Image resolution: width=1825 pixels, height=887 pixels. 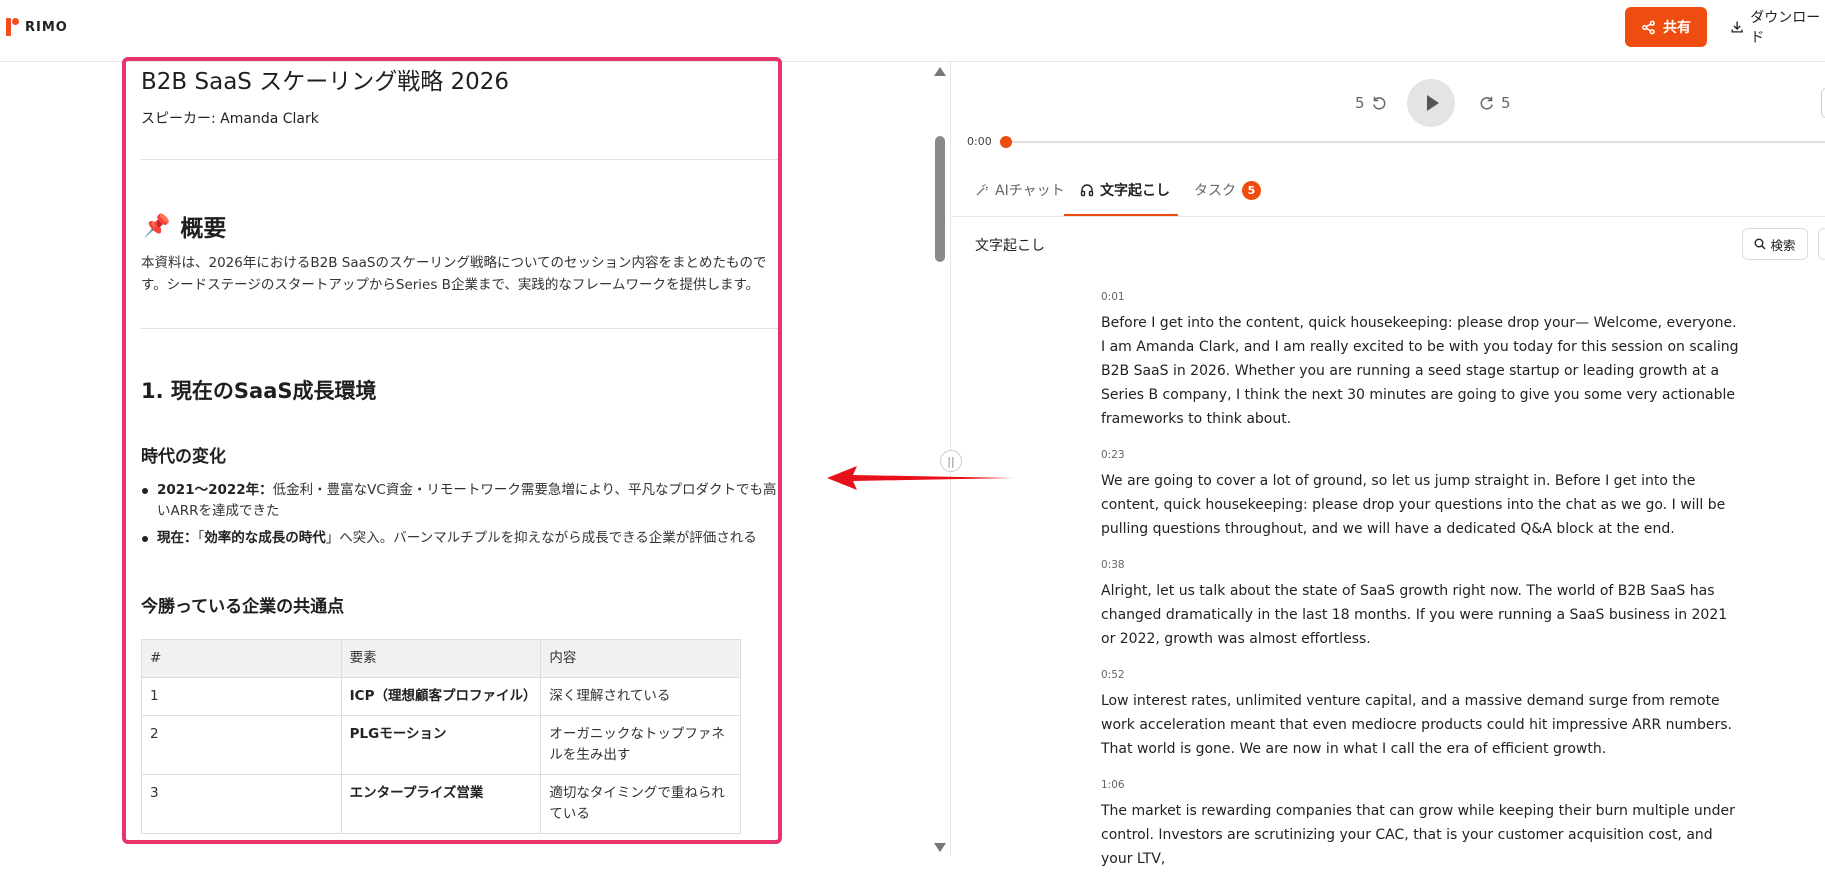 I want to click on table-row: 3 エンタープライズ営業 適切なタイミングで重ねられている, so click(x=441, y=804).